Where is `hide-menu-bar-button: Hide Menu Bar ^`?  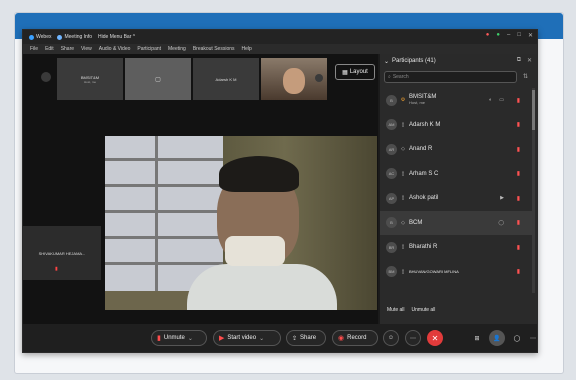
hide-menu-bar-button: Hide Menu Bar ^ is located at coordinates (116, 37).